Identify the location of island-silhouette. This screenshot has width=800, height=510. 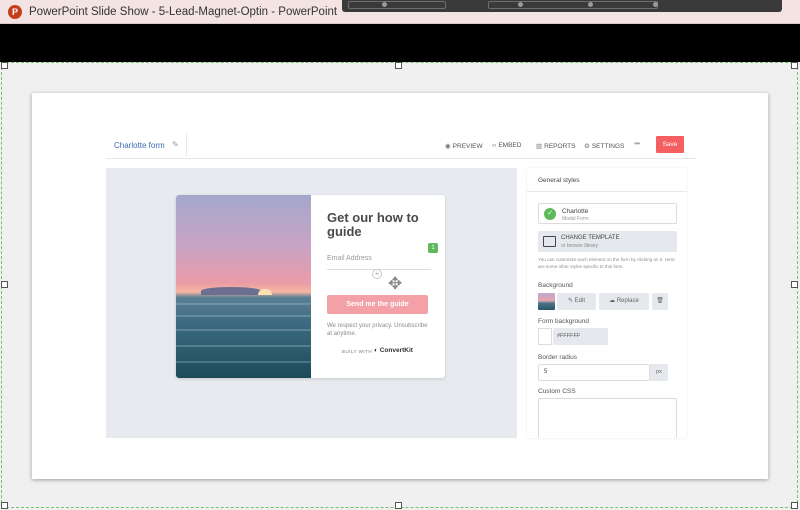
(231, 291).